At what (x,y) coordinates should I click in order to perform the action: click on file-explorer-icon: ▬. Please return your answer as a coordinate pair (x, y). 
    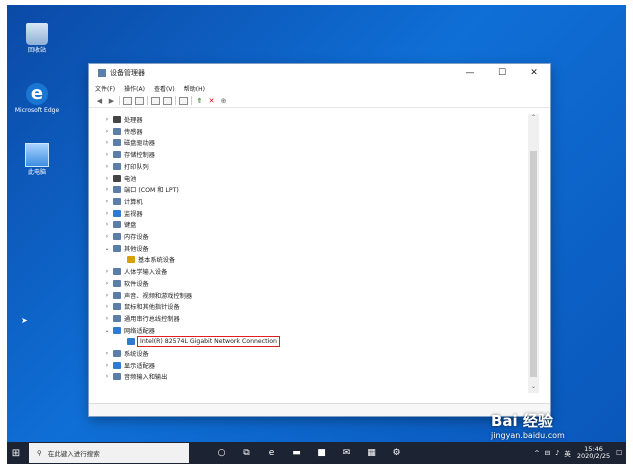
    Looking at the image, I should click on (296, 453).